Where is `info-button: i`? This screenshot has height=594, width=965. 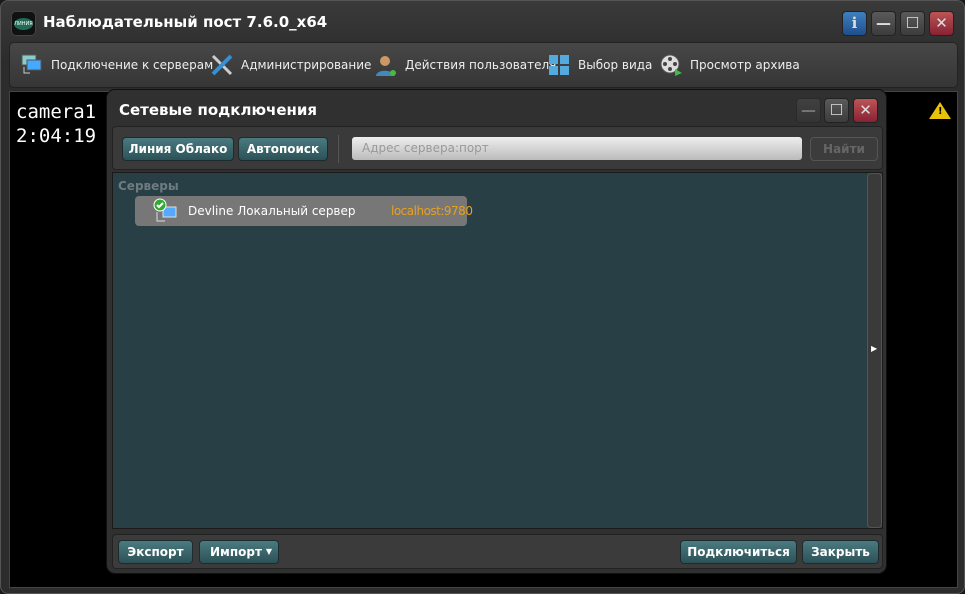 info-button: i is located at coordinates (854, 23).